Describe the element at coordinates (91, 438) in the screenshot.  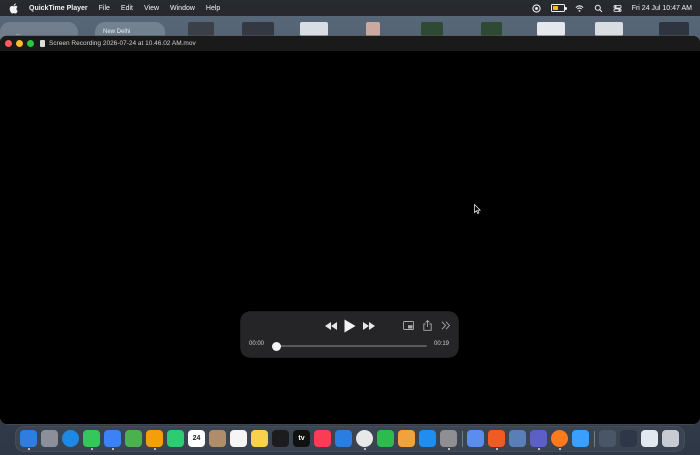
I see `dock-messages-icon` at that location.